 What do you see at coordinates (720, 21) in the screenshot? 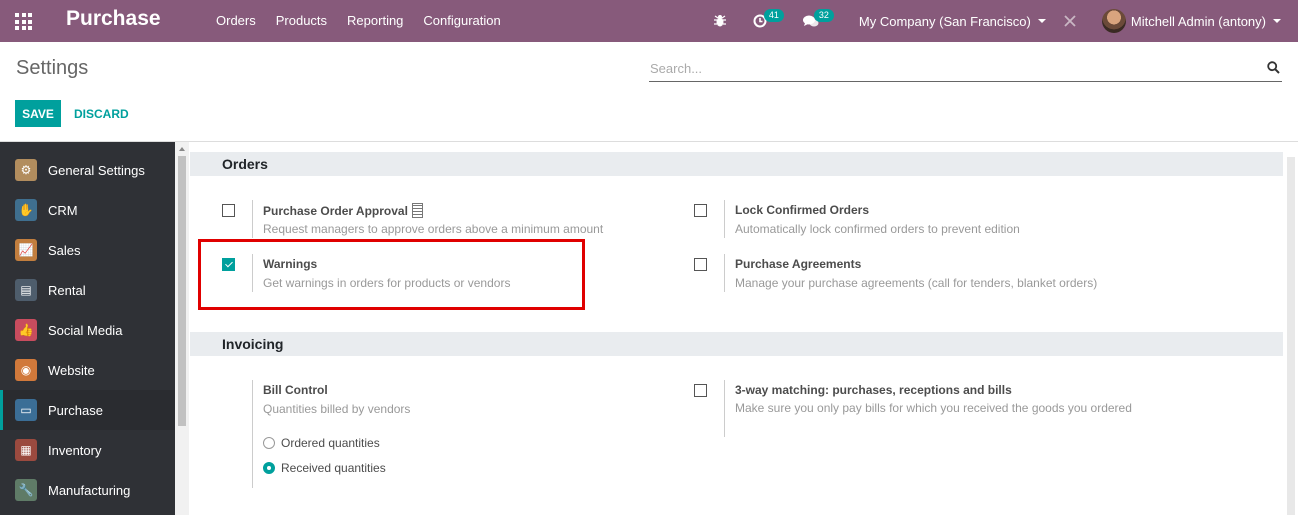
I see `debug-bug-icon` at bounding box center [720, 21].